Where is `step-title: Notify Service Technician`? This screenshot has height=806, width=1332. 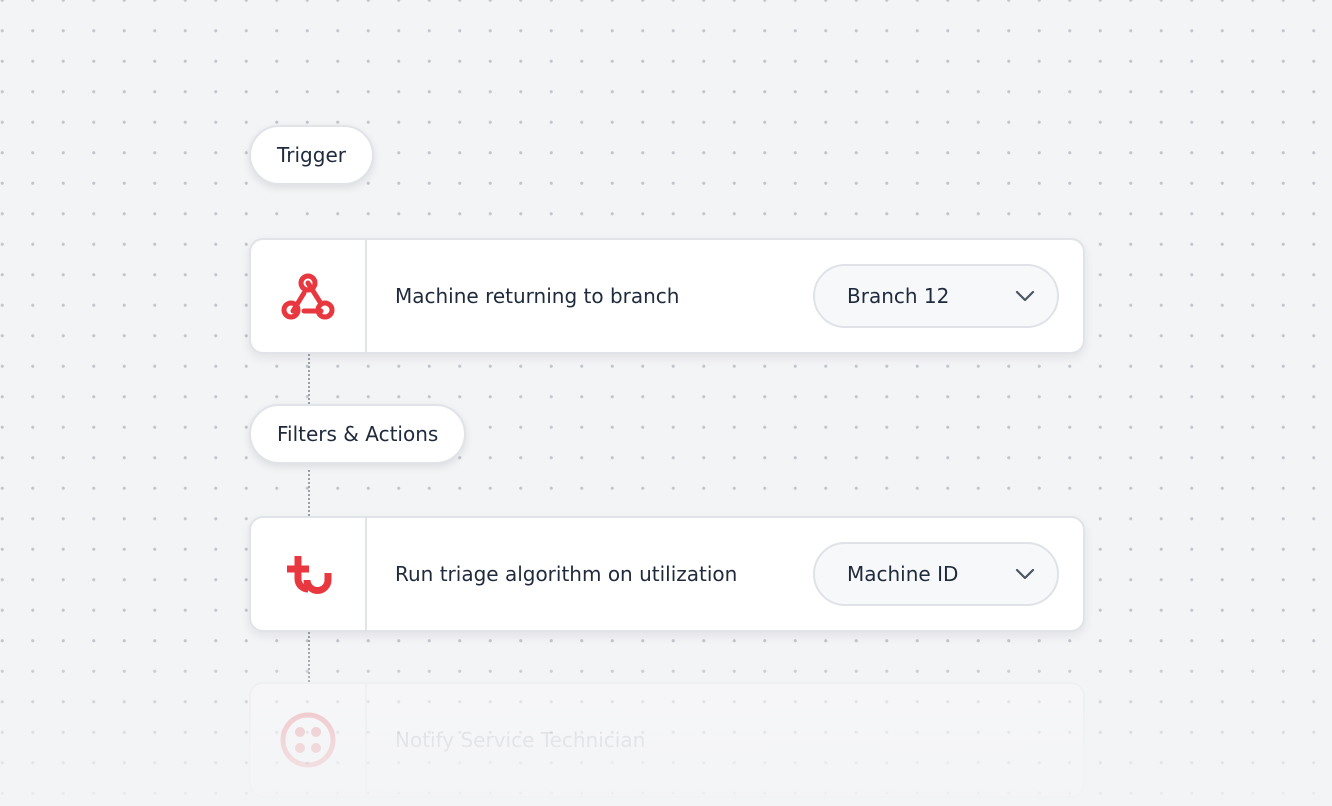
step-title: Notify Service Technician is located at coordinates (520, 740).